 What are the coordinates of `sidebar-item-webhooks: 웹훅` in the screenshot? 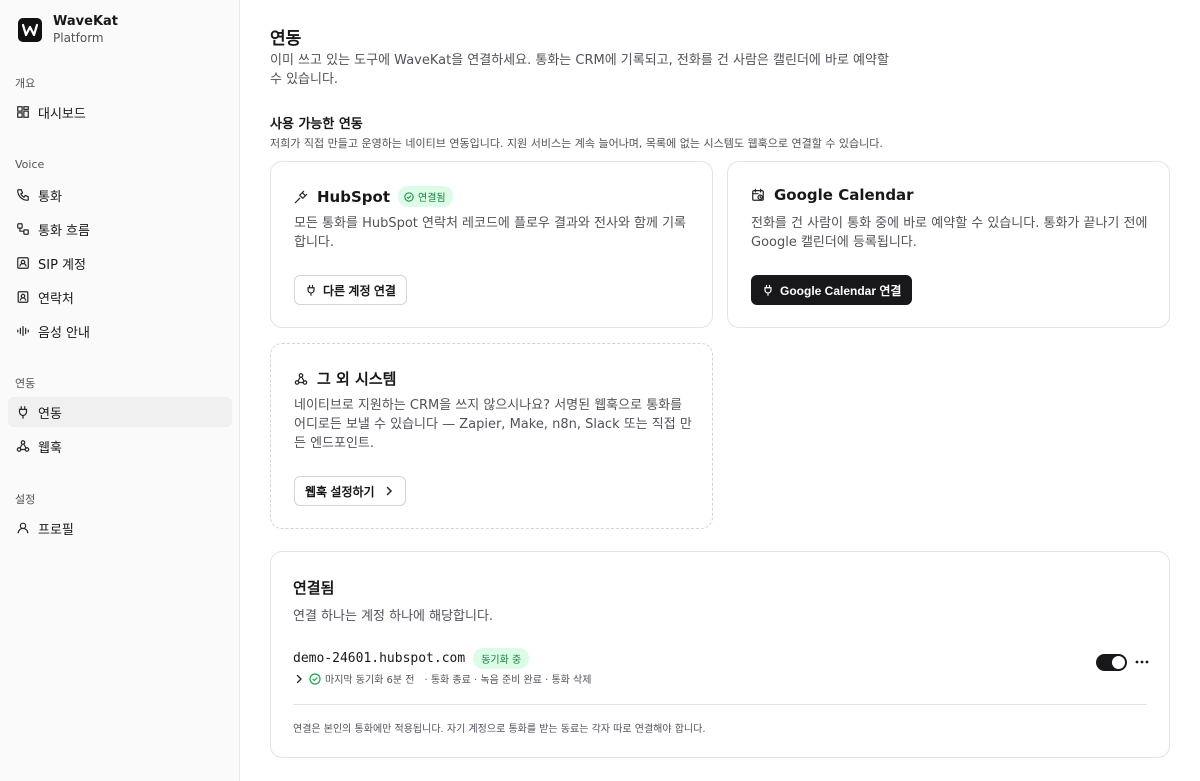 It's located at (120, 446).